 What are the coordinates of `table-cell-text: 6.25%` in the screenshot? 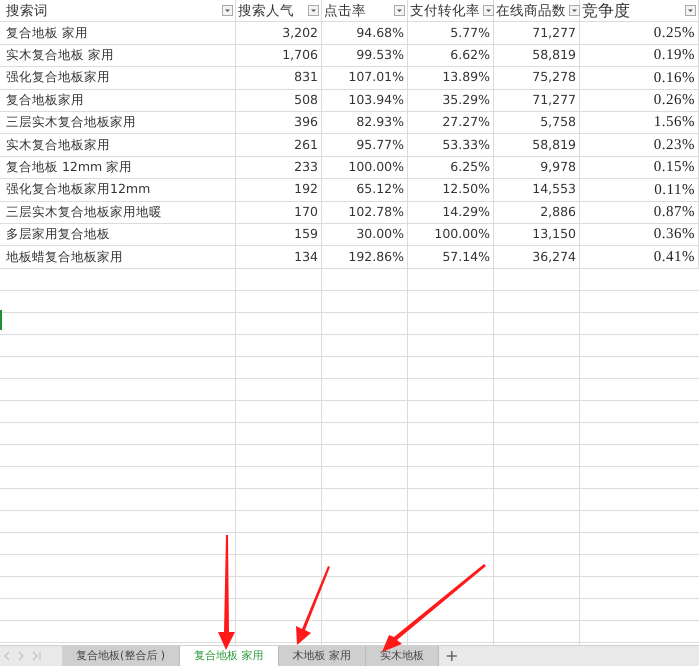 It's located at (470, 167).